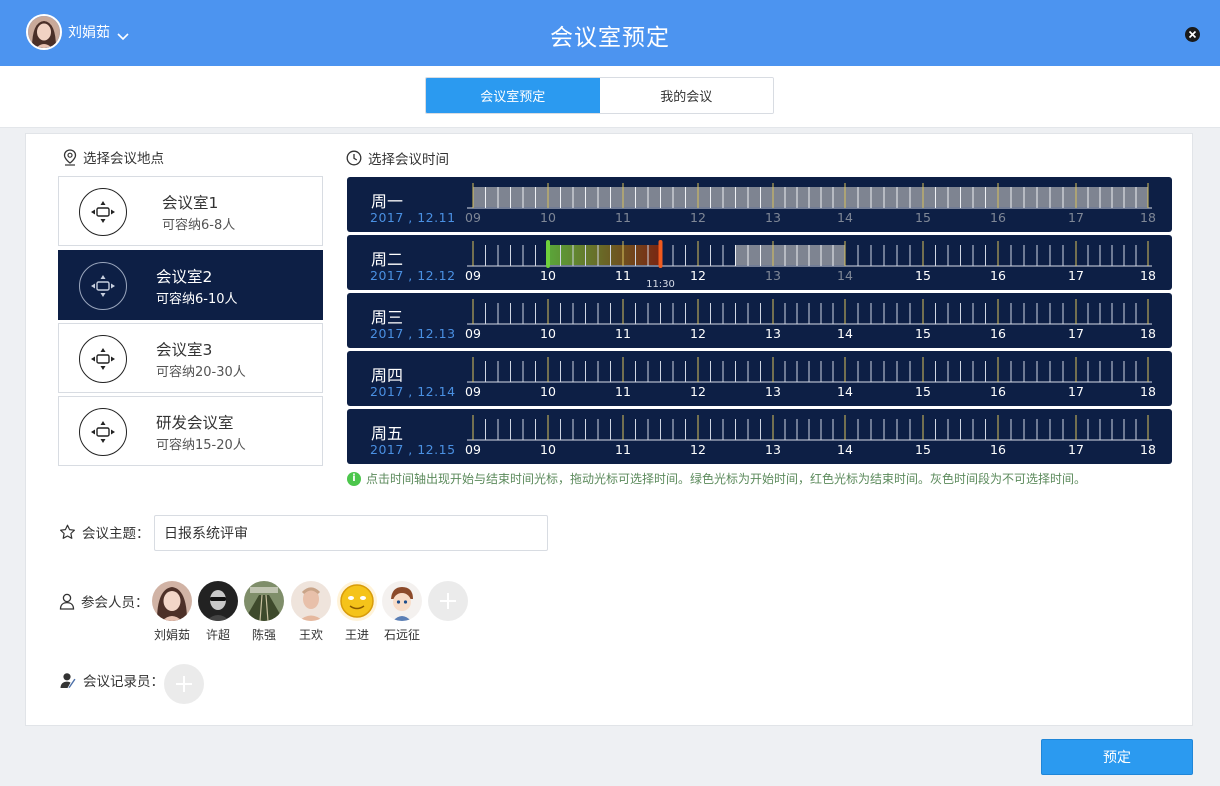  I want to click on attendee: 陈强, so click(264, 612).